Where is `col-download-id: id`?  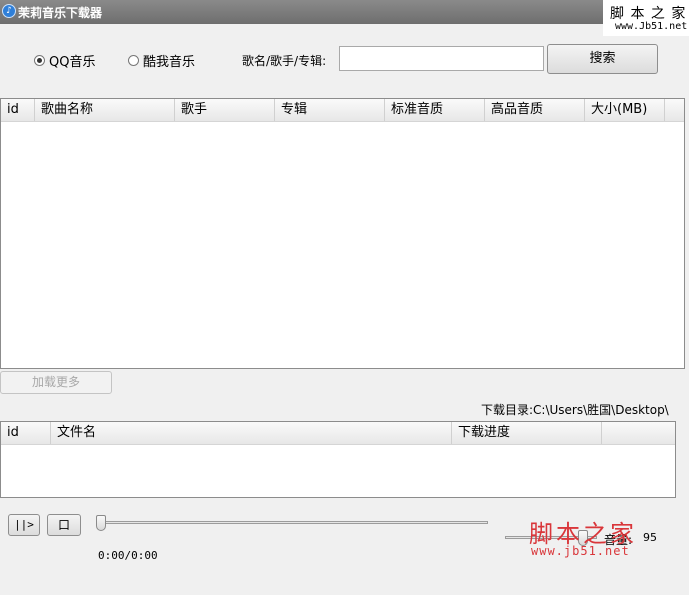 col-download-id: id is located at coordinates (26, 433).